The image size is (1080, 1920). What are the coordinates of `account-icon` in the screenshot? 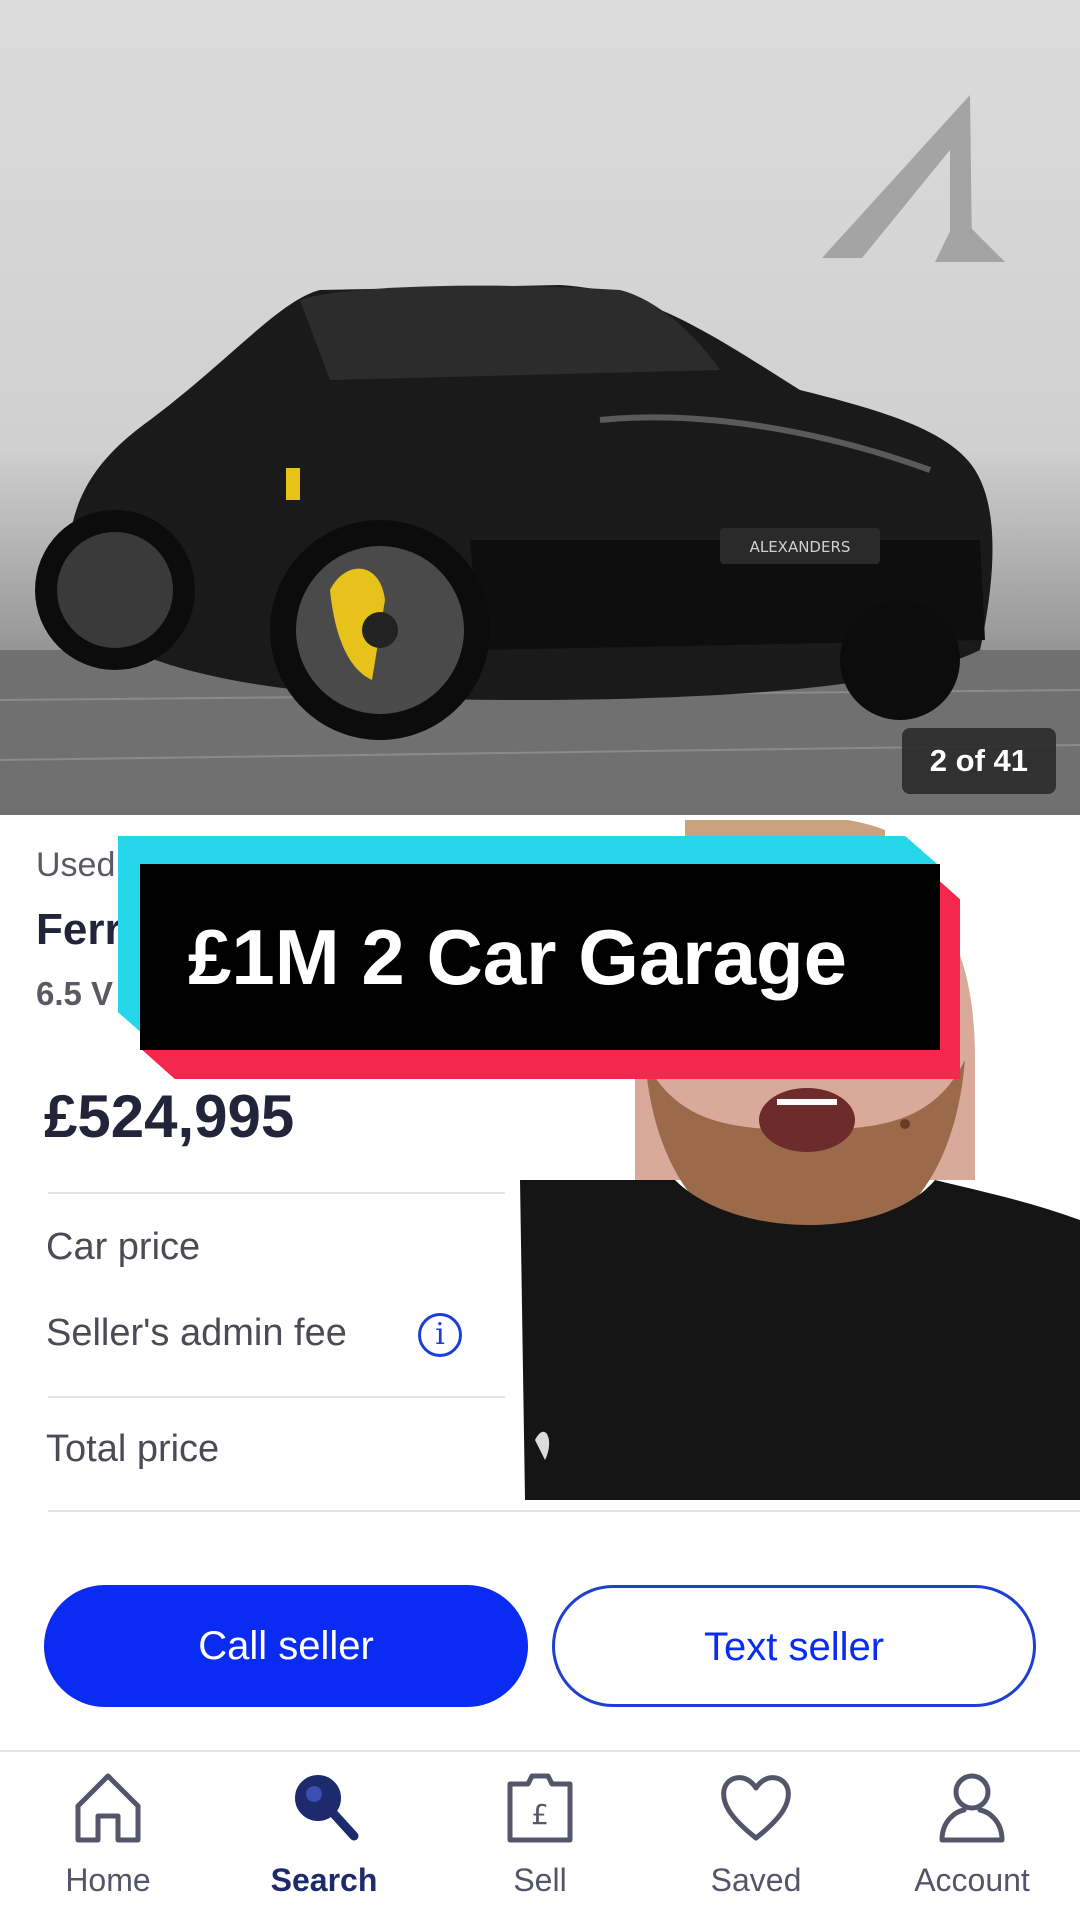 It's located at (972, 1808).